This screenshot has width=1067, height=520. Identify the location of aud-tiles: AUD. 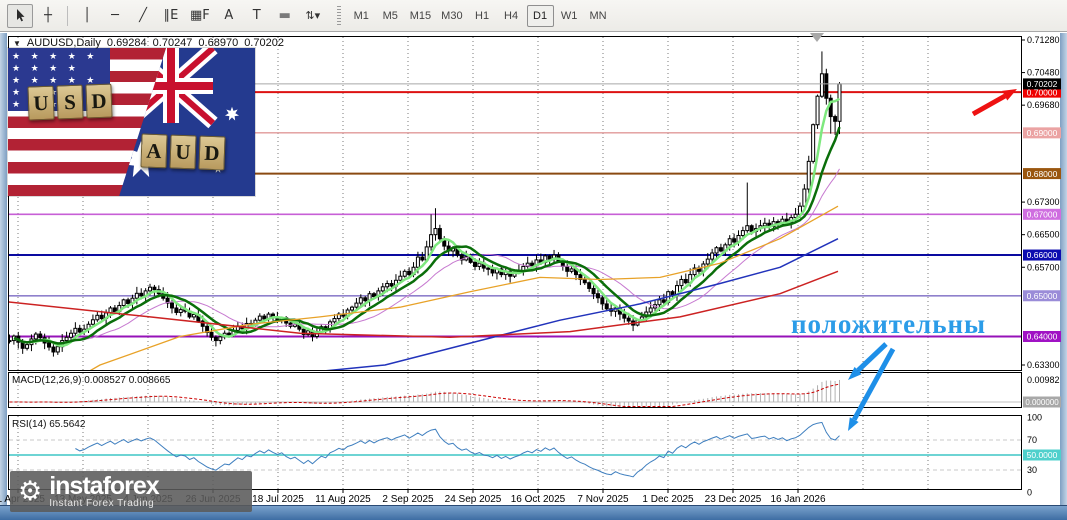
(184, 152).